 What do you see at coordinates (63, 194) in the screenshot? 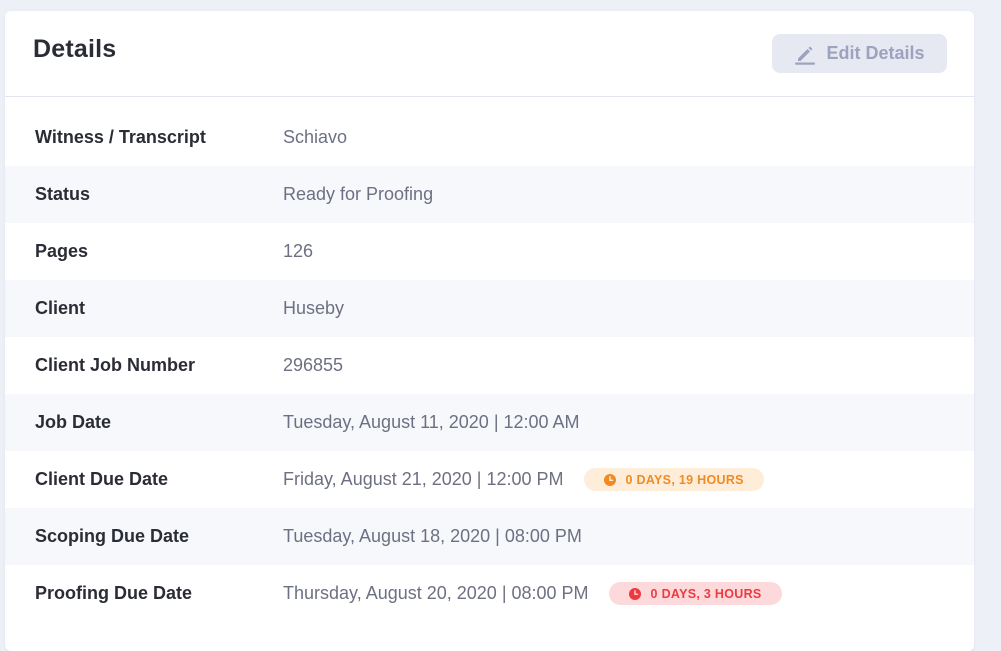
I see `detail-label: Status` at bounding box center [63, 194].